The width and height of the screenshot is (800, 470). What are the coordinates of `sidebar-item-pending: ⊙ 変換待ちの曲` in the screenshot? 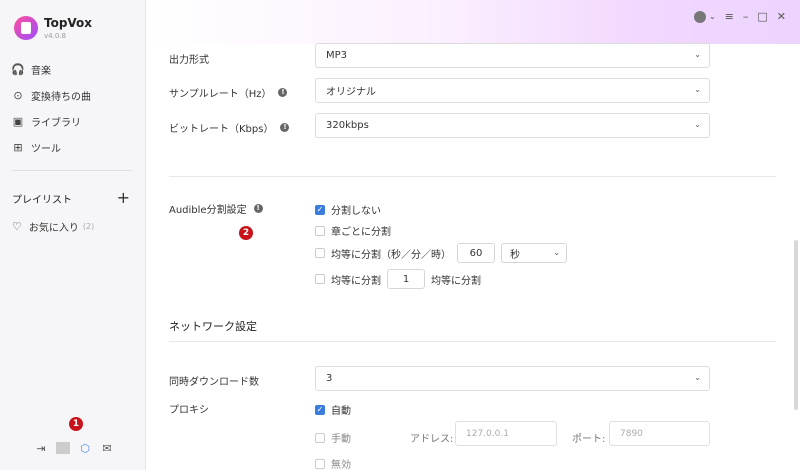 It's located at (73, 95).